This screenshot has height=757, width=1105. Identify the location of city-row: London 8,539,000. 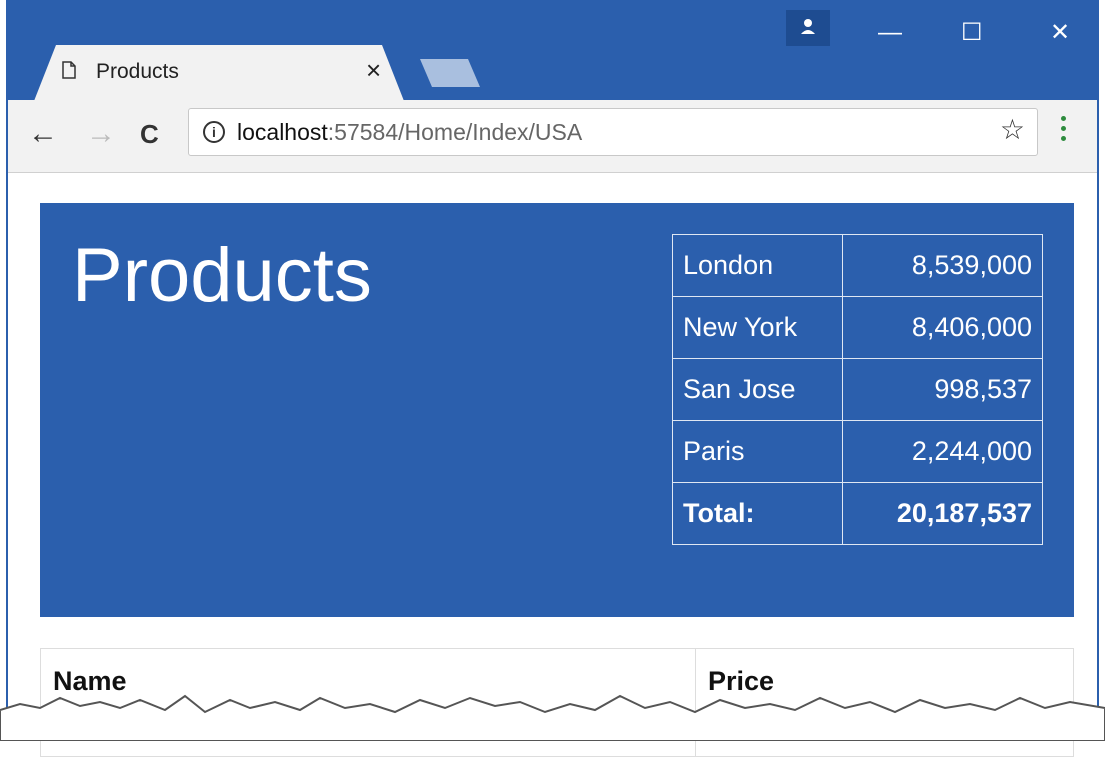
(857, 265).